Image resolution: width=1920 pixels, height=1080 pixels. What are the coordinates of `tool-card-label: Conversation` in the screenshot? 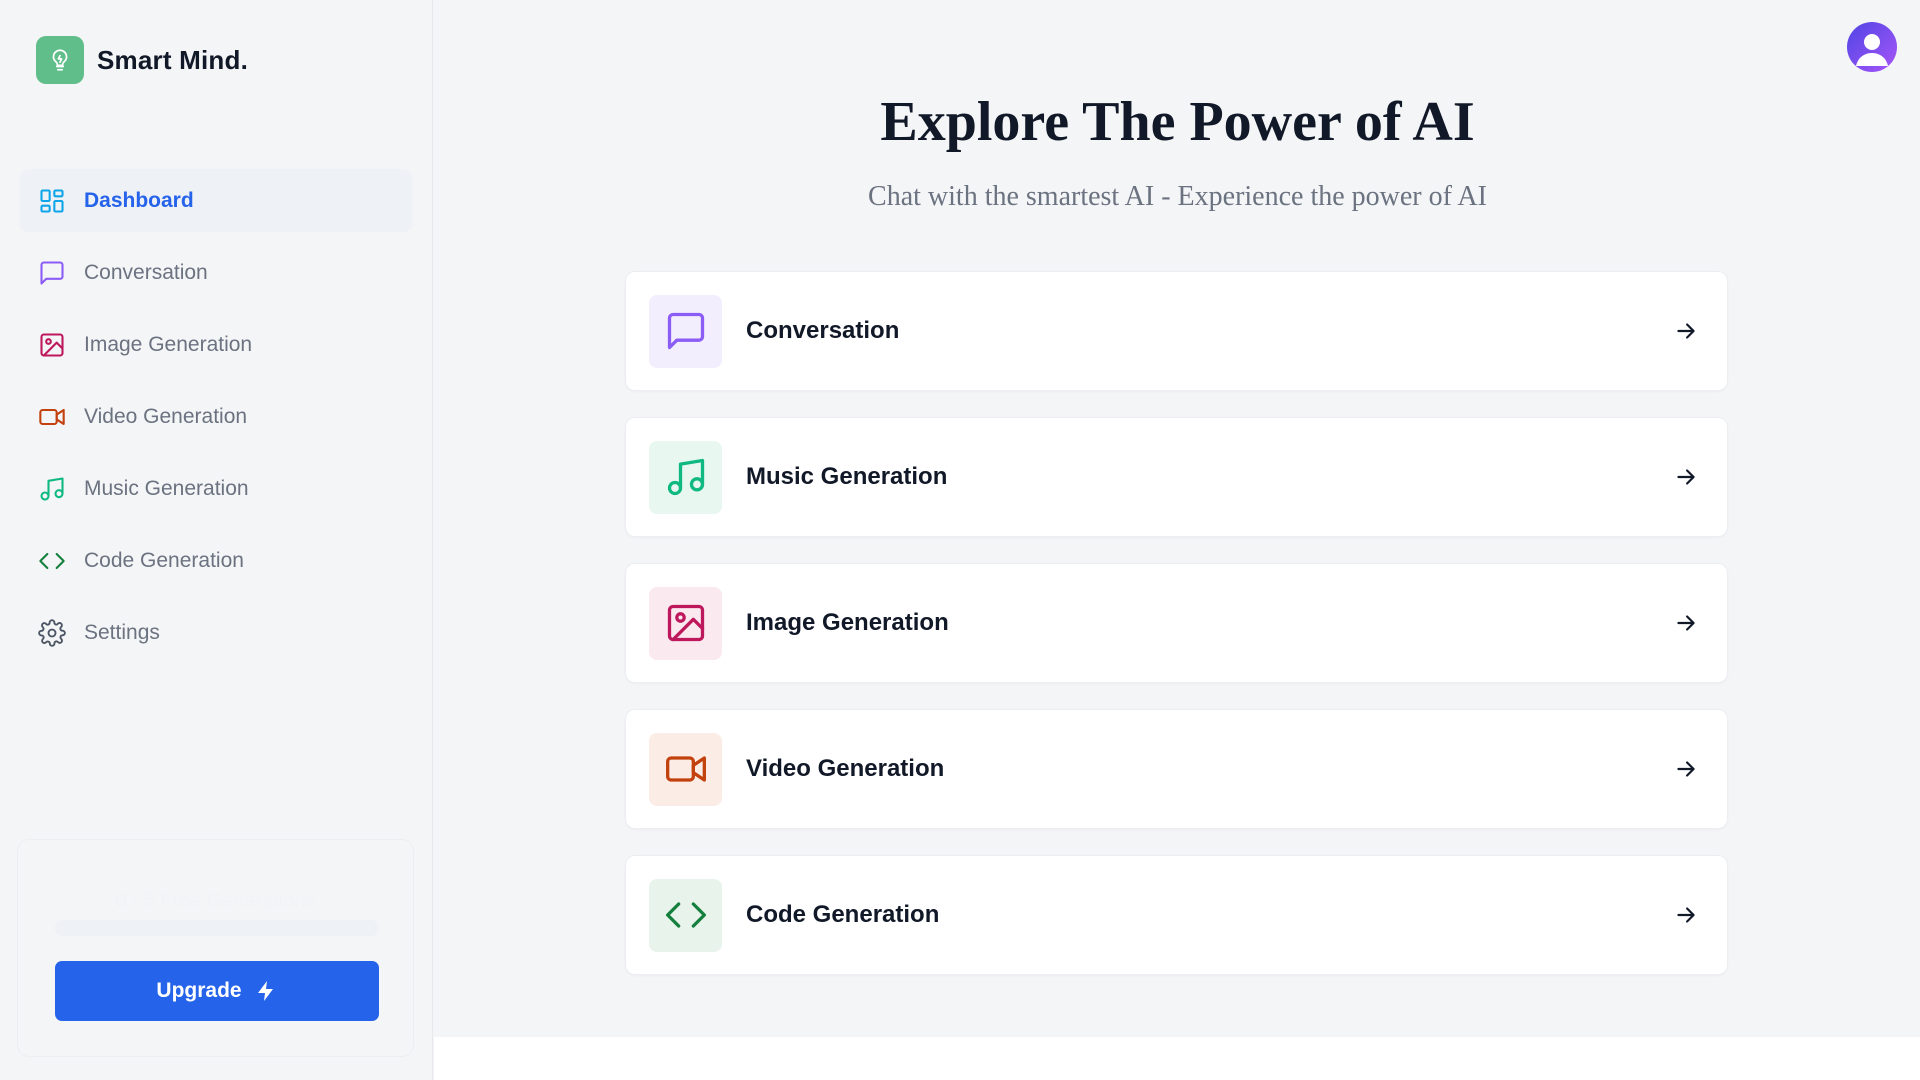 It's located at (823, 330).